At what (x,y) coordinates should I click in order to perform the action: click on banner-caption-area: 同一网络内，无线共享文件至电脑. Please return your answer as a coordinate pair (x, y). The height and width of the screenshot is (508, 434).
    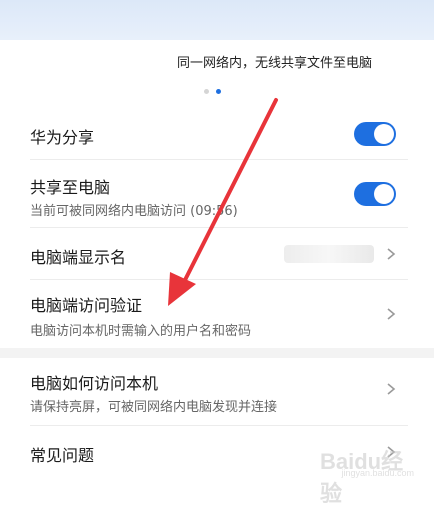
    Looking at the image, I should click on (217, 62).